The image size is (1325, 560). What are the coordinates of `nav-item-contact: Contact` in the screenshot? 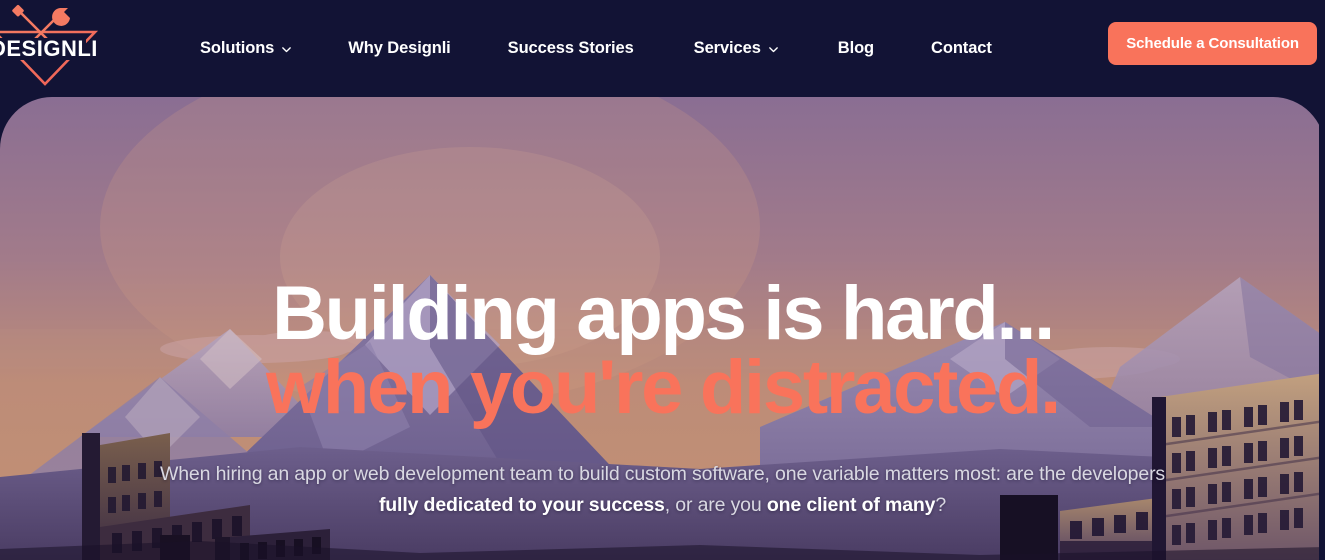 It's located at (961, 48).